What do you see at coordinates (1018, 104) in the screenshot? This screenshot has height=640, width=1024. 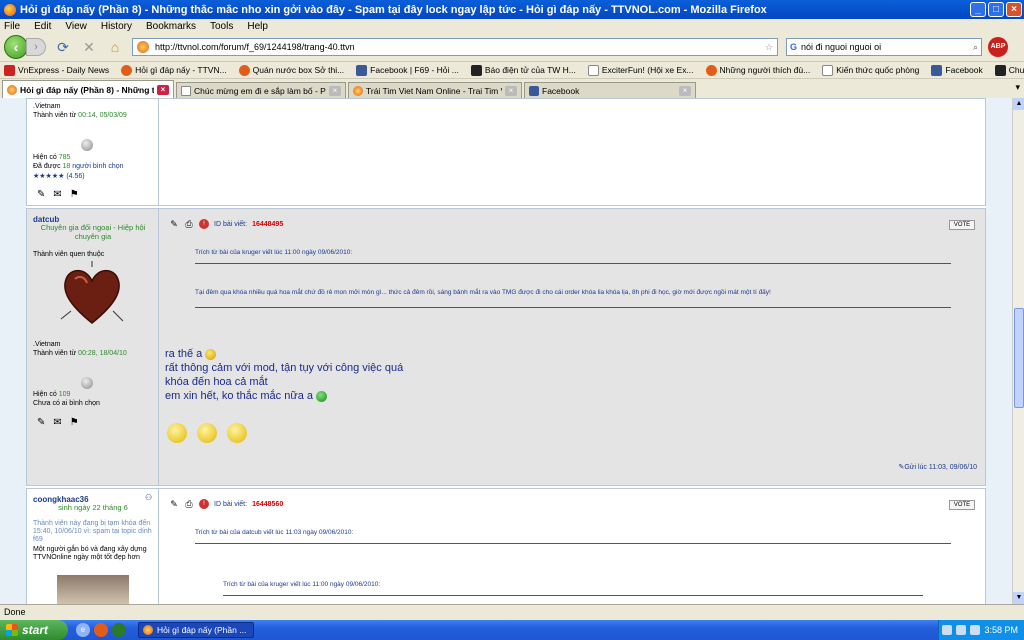 I see `scroll-up-icon: ▲` at bounding box center [1018, 104].